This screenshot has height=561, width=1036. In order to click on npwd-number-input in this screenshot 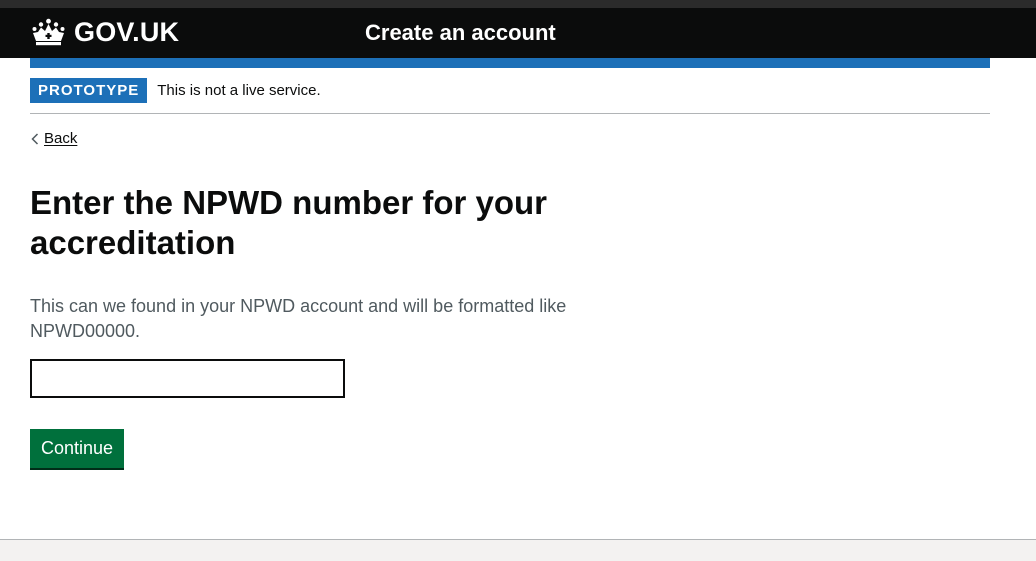, I will do `click(187, 378)`.